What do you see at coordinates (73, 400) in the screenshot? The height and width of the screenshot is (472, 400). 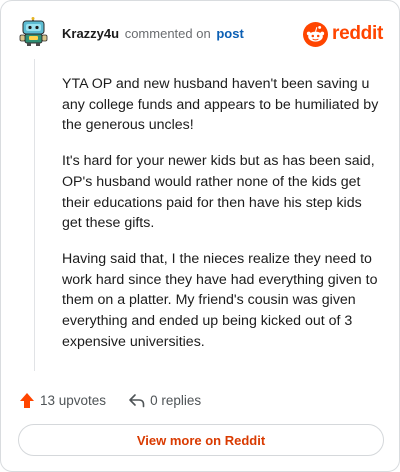 I see `upvote-count: 13 upvotes` at bounding box center [73, 400].